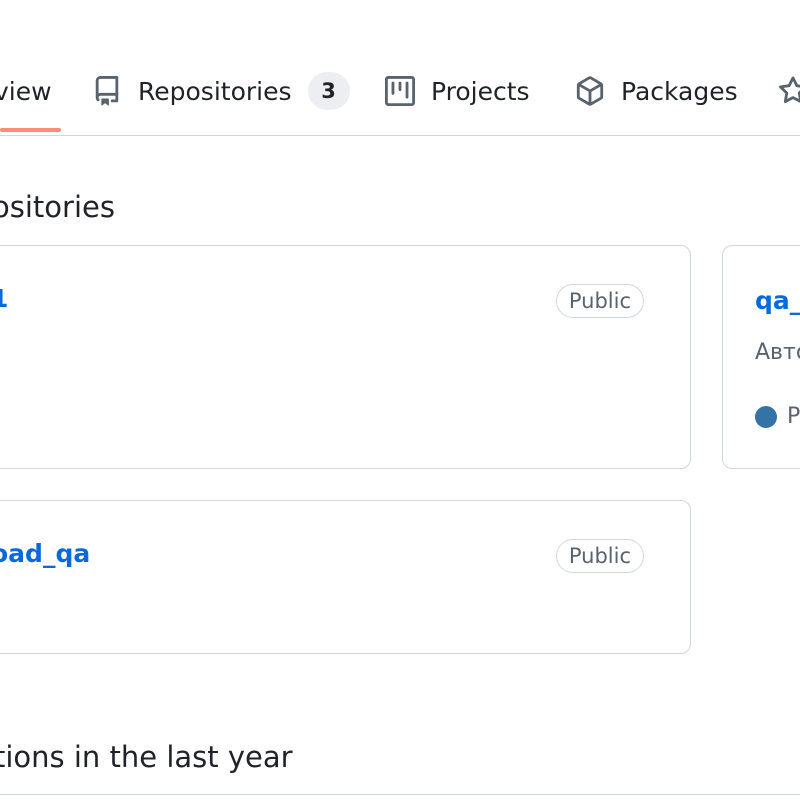  I want to click on repositories-counter: 3, so click(328, 91).